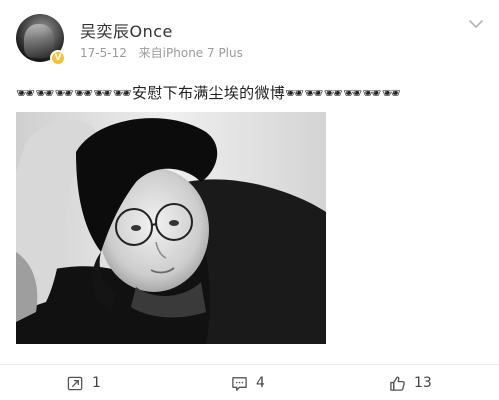 The width and height of the screenshot is (499, 400). What do you see at coordinates (75, 383) in the screenshot?
I see `repost-icon` at bounding box center [75, 383].